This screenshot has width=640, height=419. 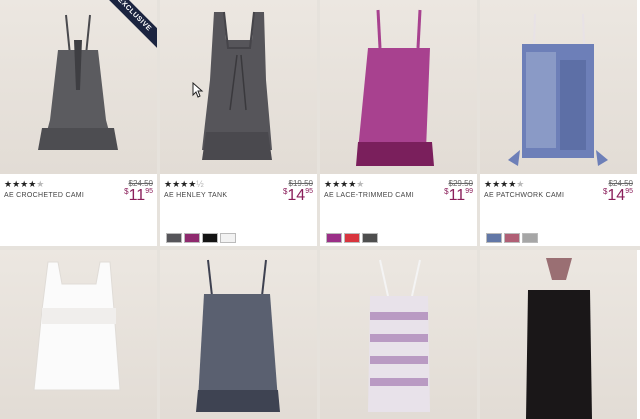 I want to click on product-card: ★★★★½ $19.50 AE HENLEY TANK $1495, so click(x=238, y=123).